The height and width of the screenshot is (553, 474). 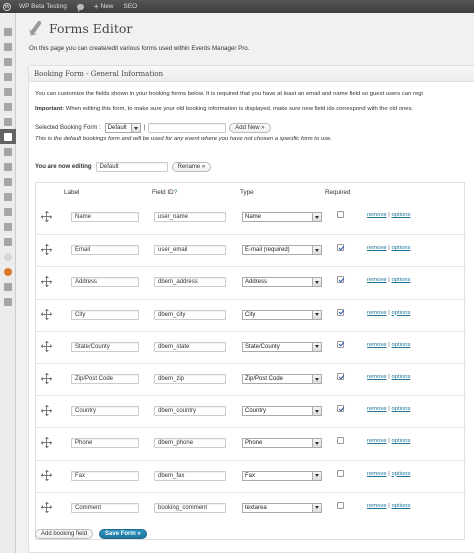 What do you see at coordinates (8, 106) in the screenshot?
I see `menu-comments-icon` at bounding box center [8, 106].